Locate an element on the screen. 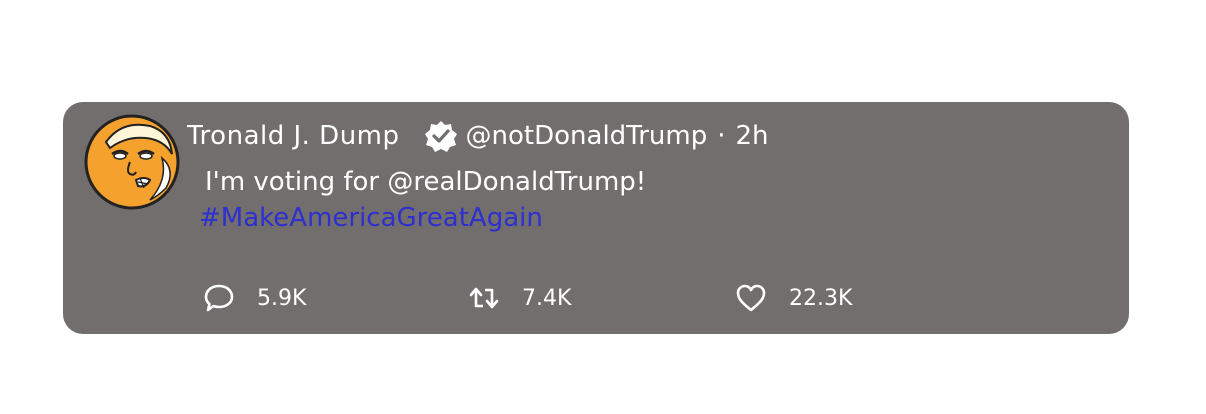 This screenshot has height=414, width=1206. heart-icon is located at coordinates (751, 298).